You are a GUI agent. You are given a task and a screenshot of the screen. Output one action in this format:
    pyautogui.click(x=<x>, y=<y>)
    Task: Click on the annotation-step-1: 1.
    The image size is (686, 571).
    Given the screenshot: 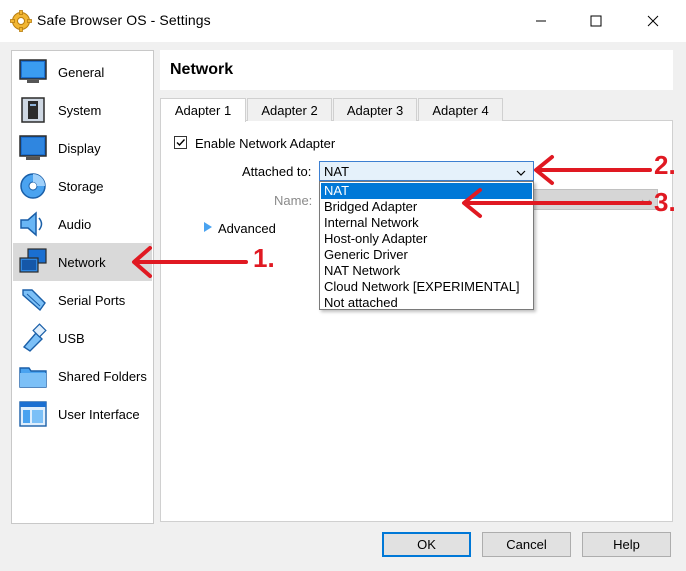 What is the action you would take?
    pyautogui.click(x=264, y=258)
    